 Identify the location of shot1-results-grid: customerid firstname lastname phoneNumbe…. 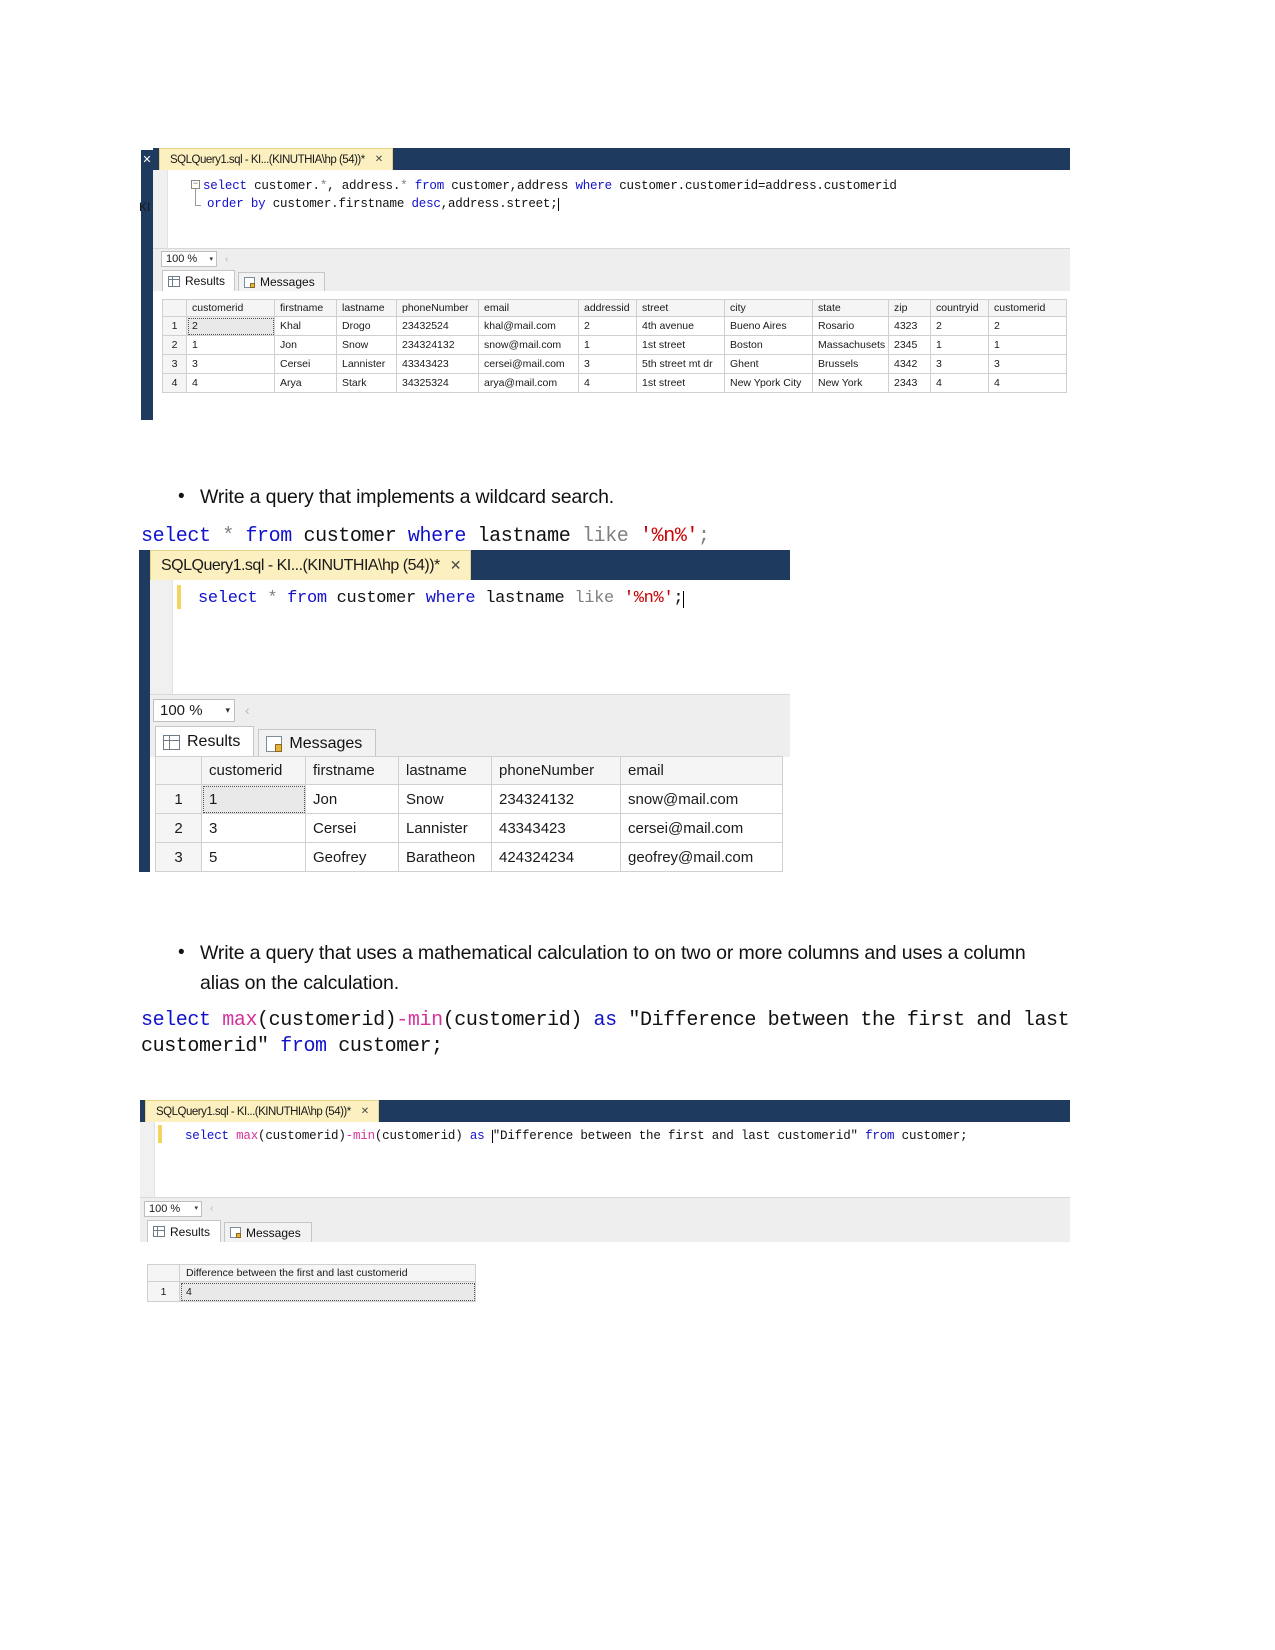
(614, 346).